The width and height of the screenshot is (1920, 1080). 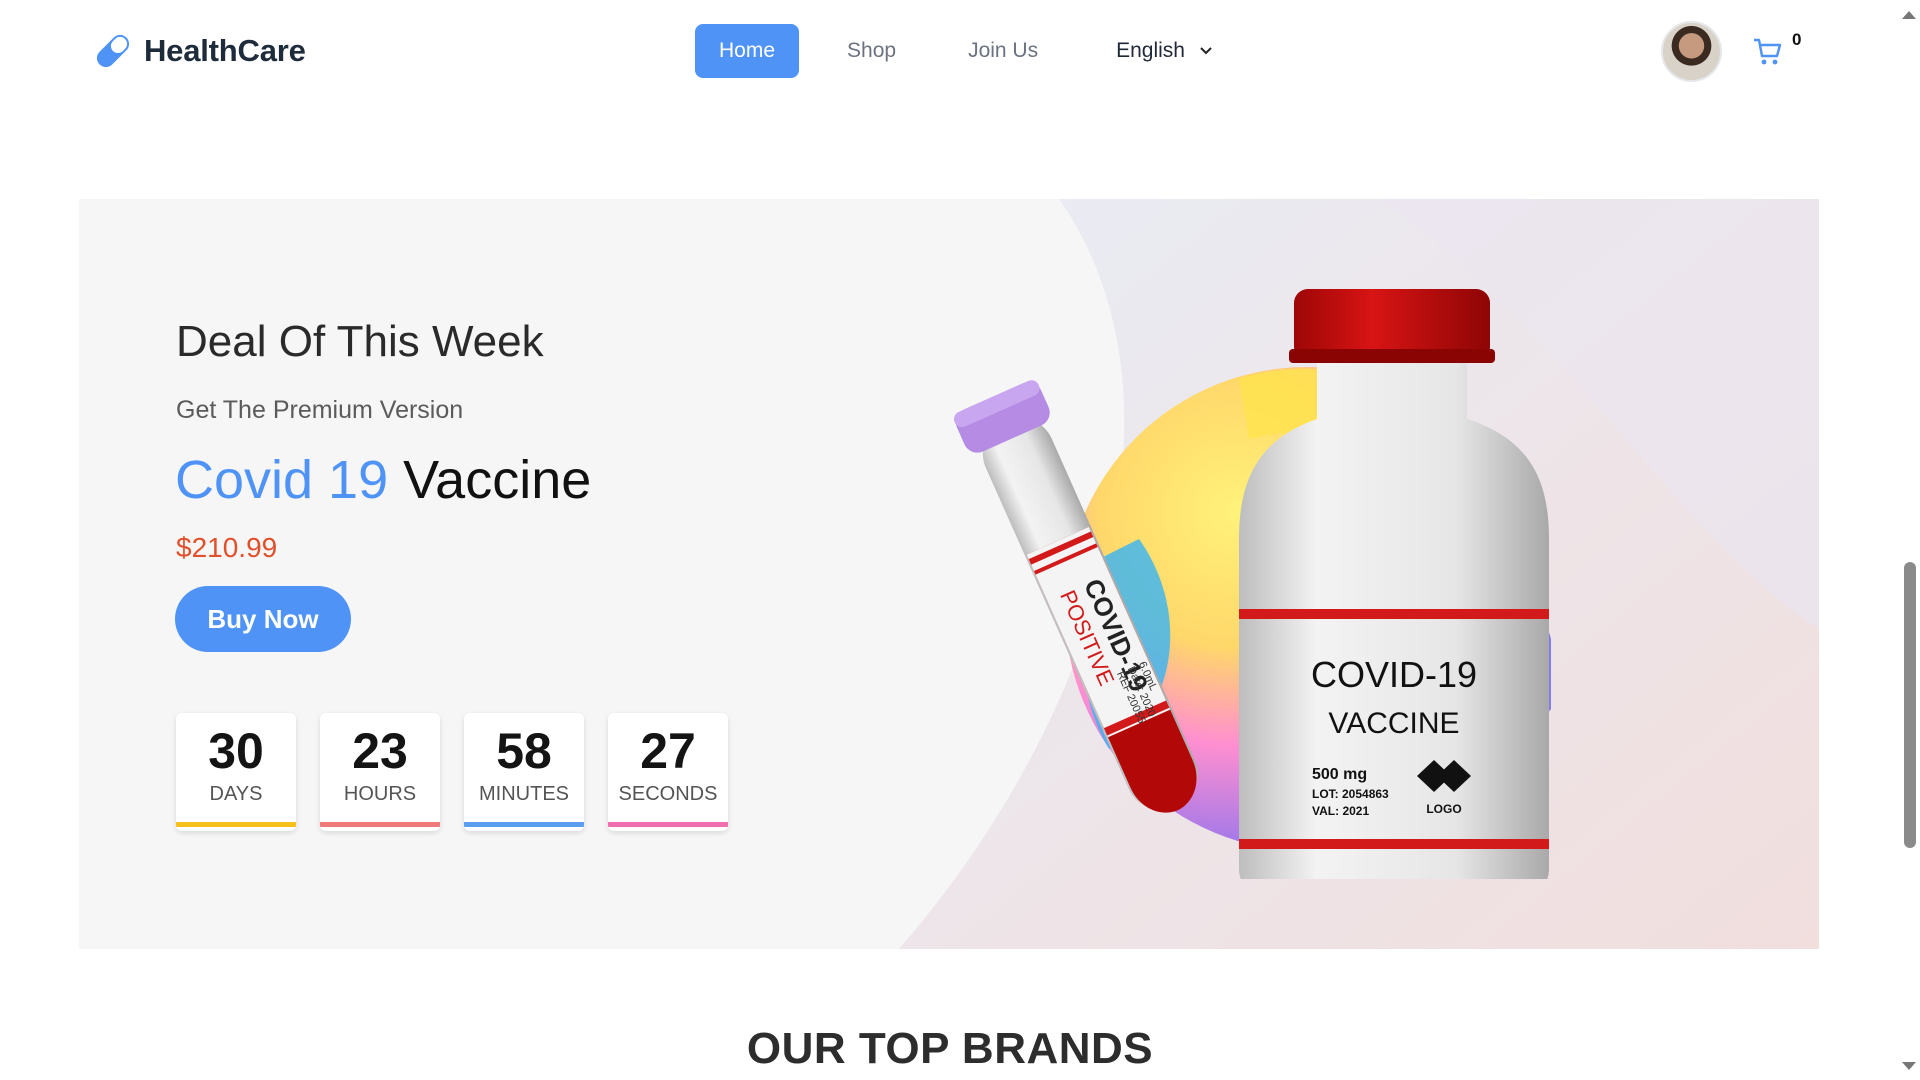 I want to click on nav-home: Home, so click(x=747, y=51).